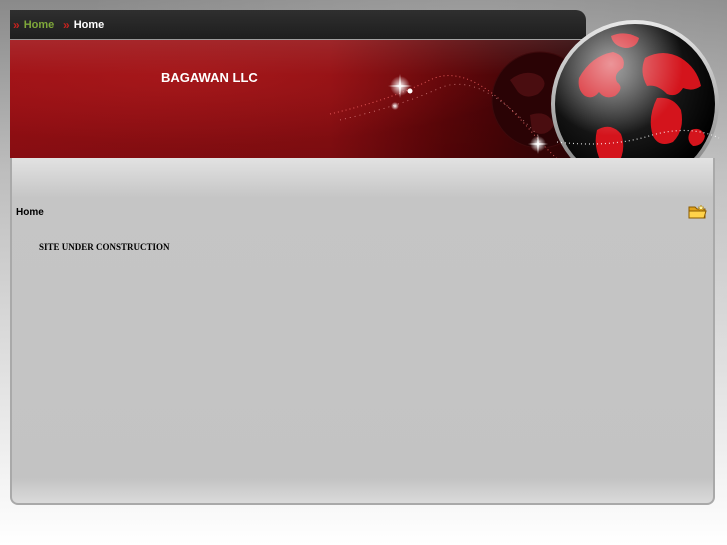  I want to click on company-title: BAGAWAN LLC, so click(209, 77).